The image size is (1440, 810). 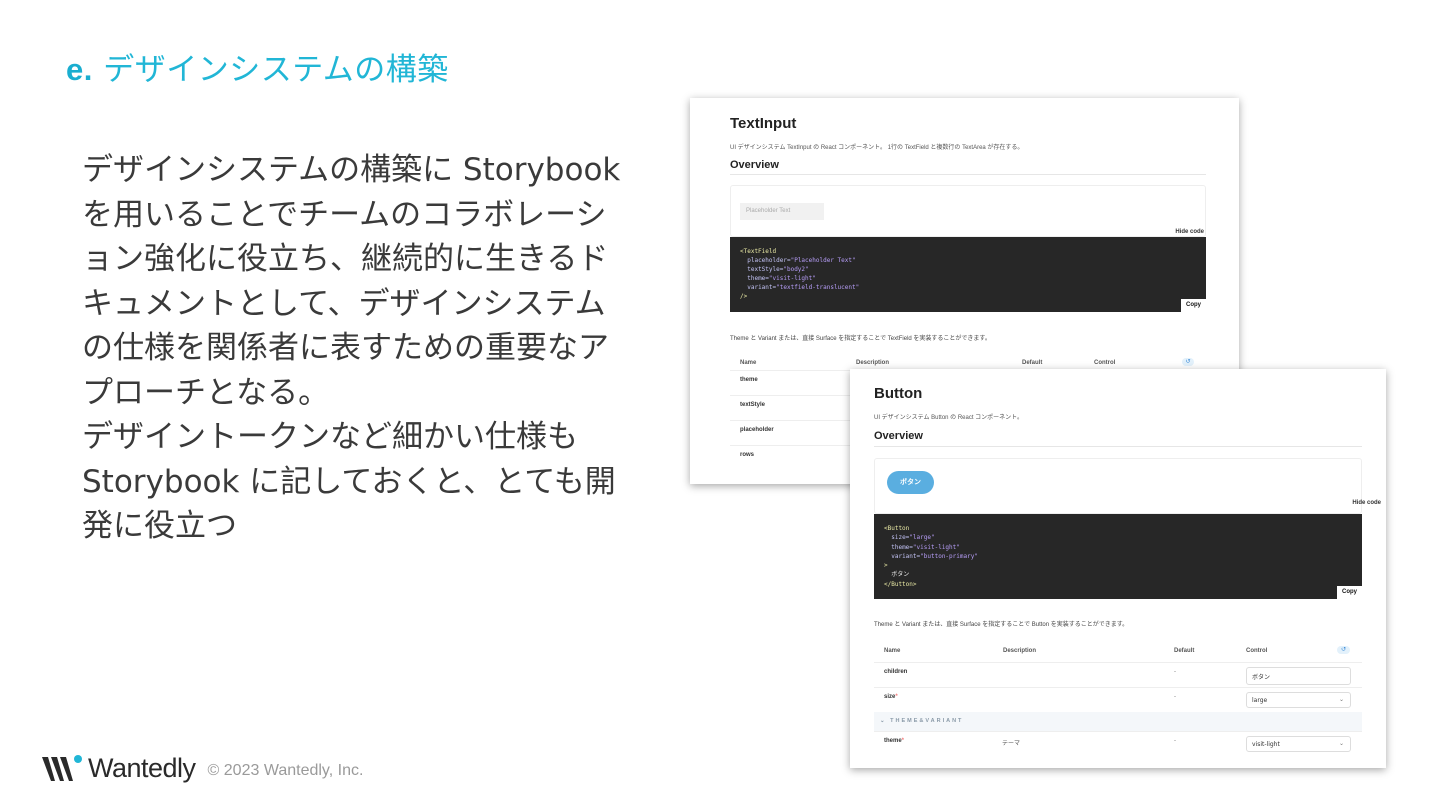 I want to click on prop-name: size*, so click(x=891, y=697).